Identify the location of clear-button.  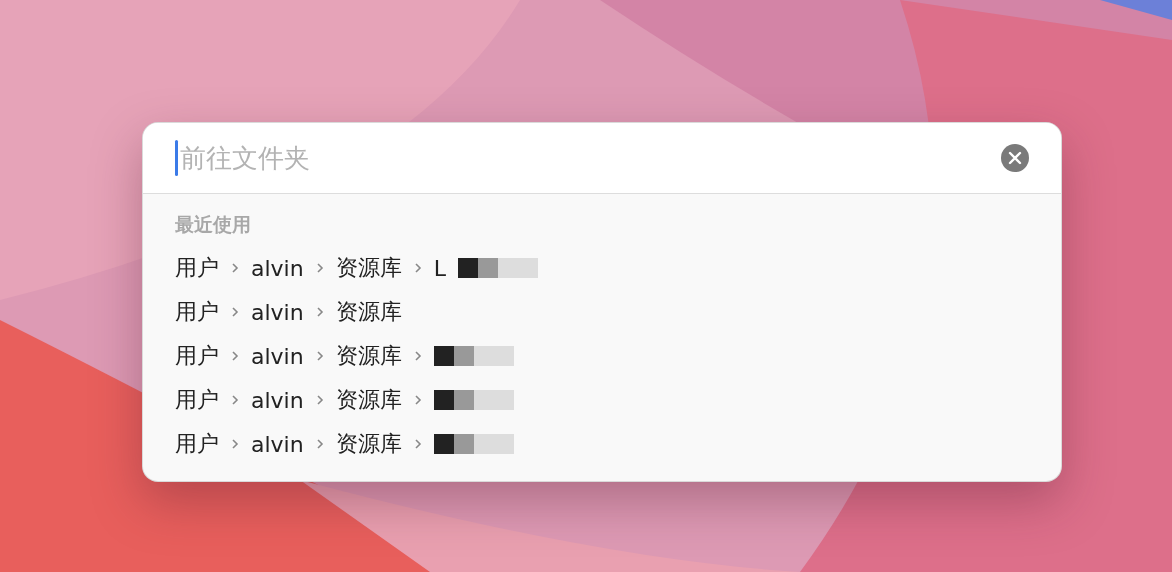
(1015, 158).